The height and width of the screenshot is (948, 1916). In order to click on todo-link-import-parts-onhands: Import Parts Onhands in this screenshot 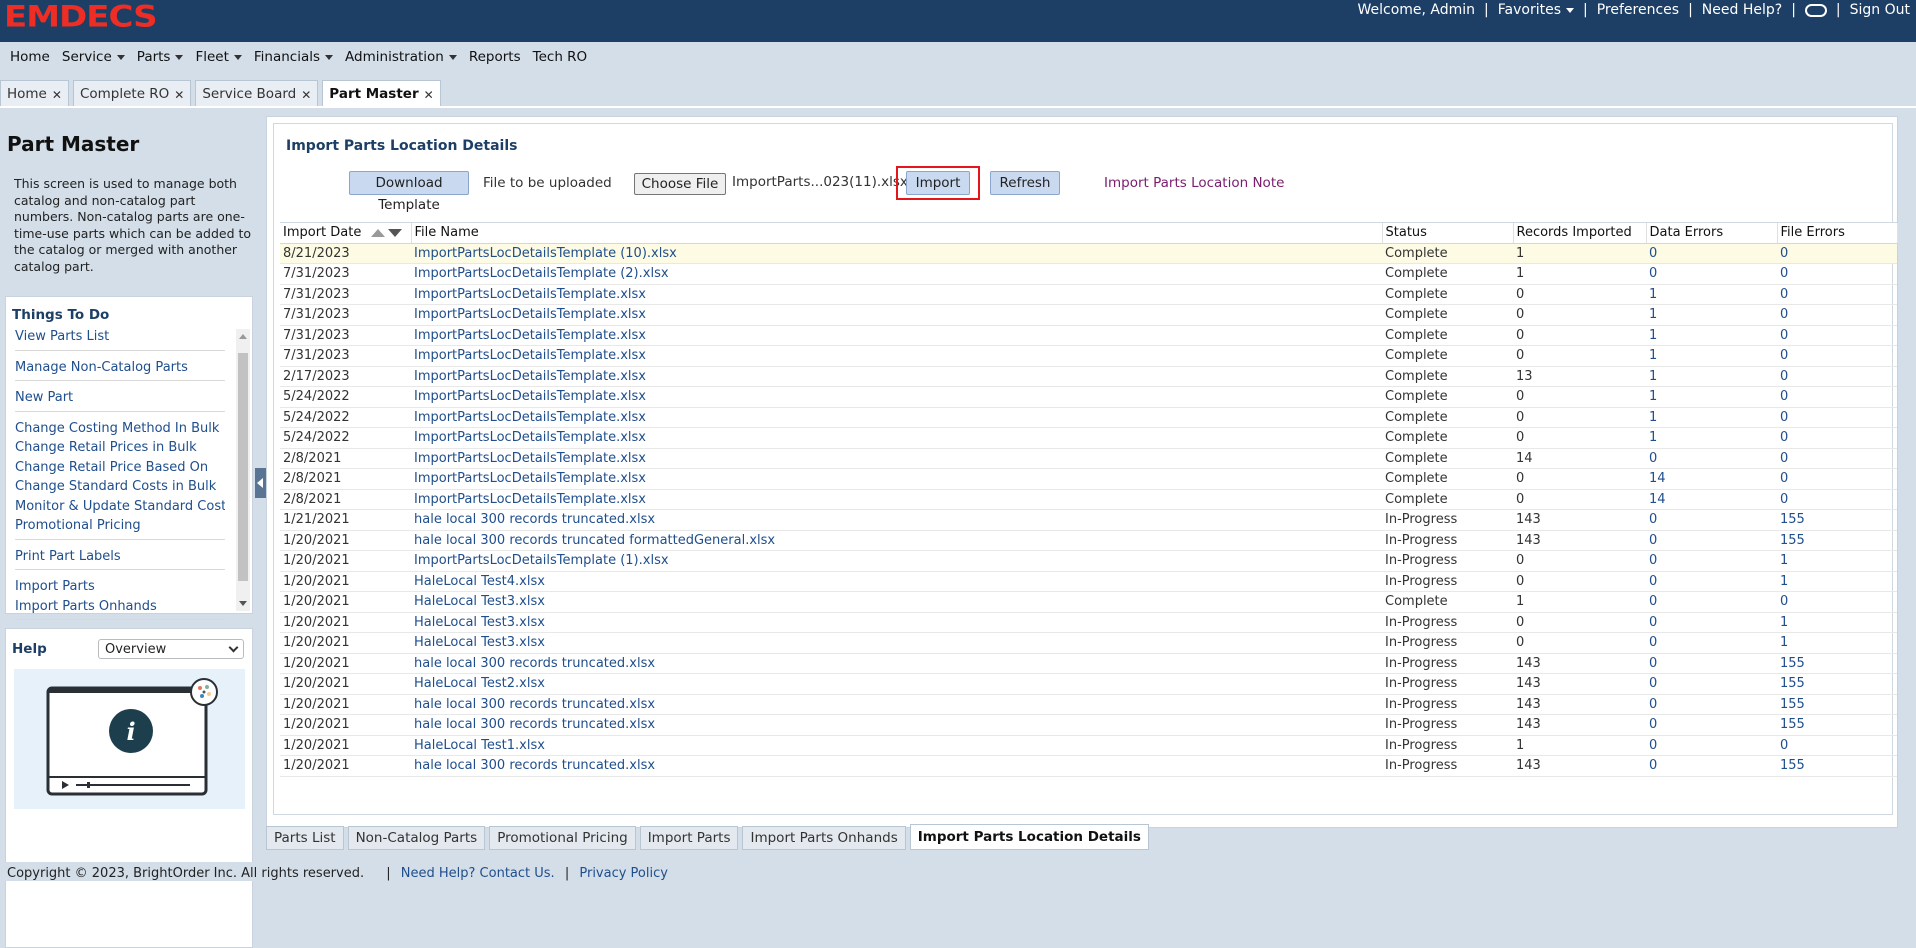, I will do `click(120, 607)`.